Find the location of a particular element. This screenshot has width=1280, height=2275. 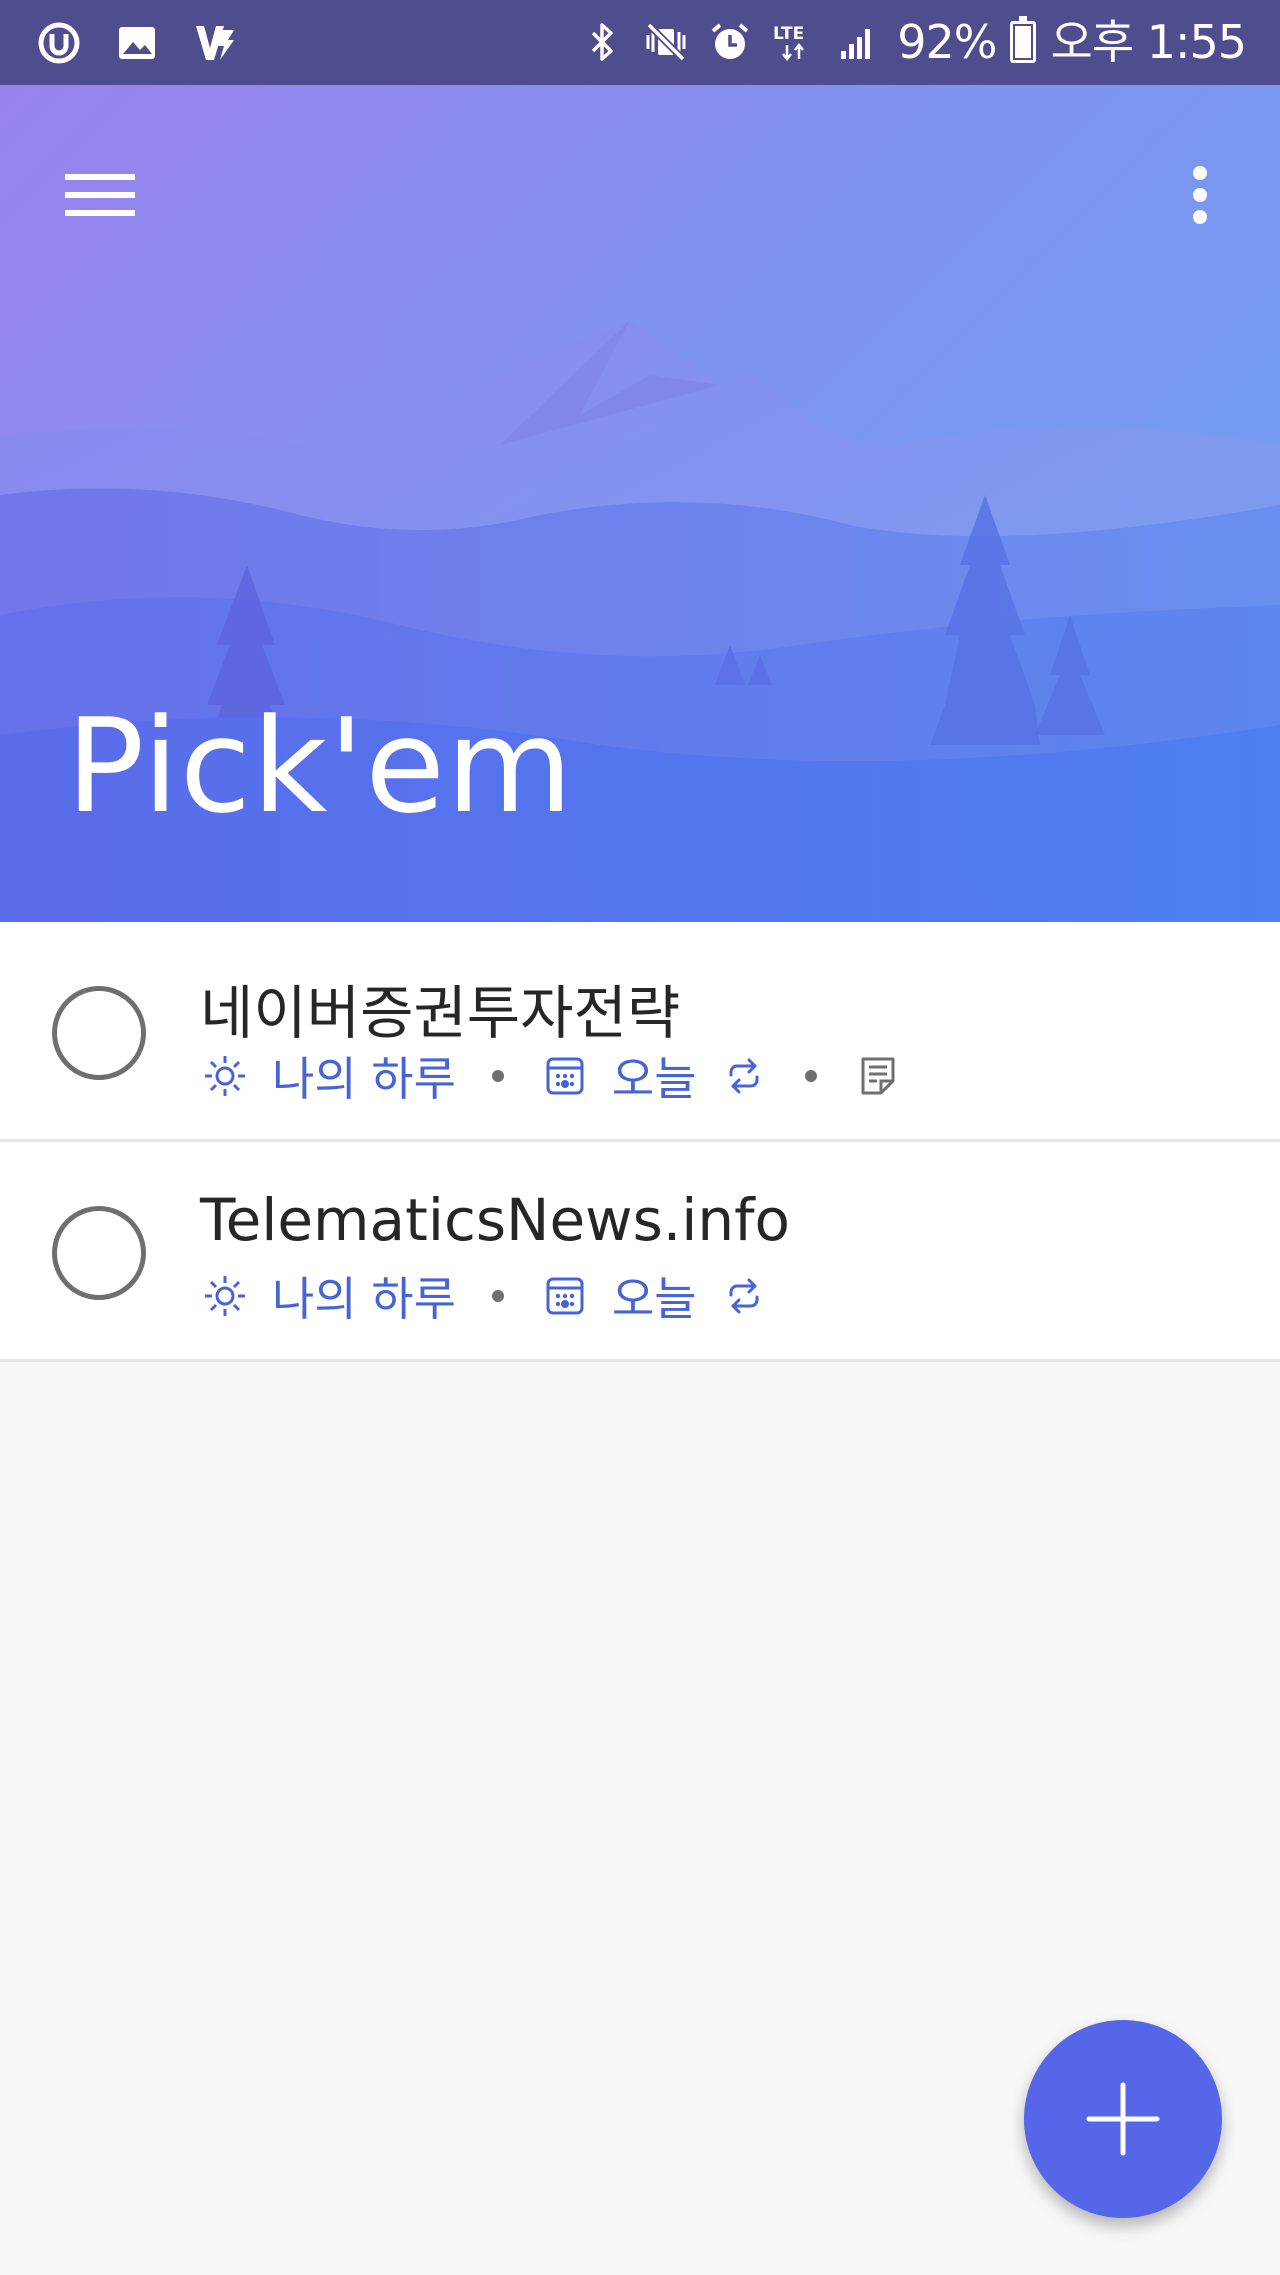

hamburger-menu-button is located at coordinates (100, 195).